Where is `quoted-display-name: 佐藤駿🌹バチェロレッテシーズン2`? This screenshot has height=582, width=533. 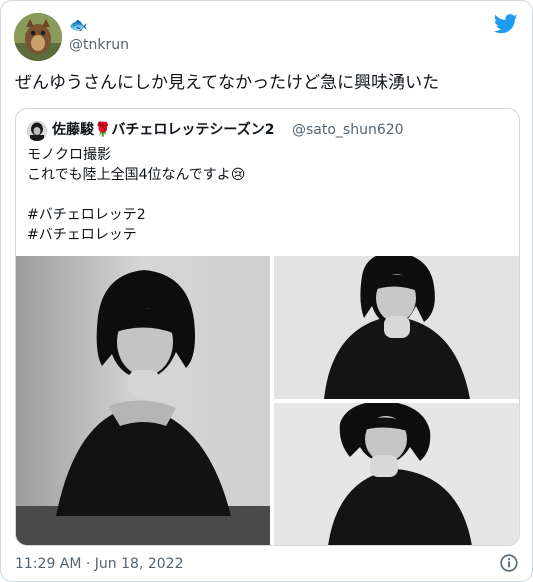 quoted-display-name: 佐藤駿🌹バチェロレッテシーズン2 is located at coordinates (163, 130).